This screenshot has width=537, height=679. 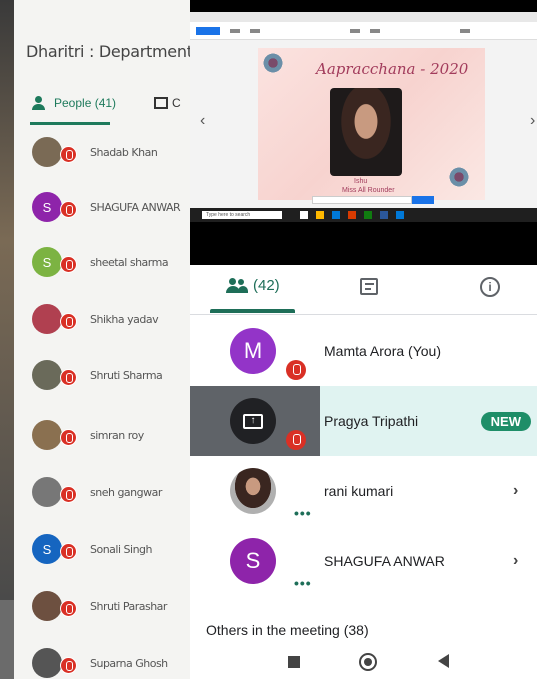 What do you see at coordinates (490, 287) in the screenshot?
I see `info-icon: i` at bounding box center [490, 287].